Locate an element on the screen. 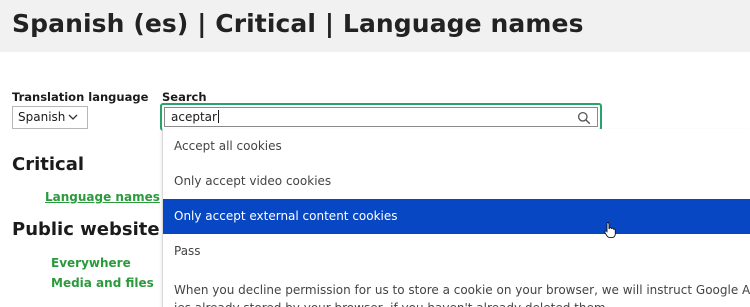 The width and height of the screenshot is (750, 307). suggestion-option: Pass is located at coordinates (456, 251).